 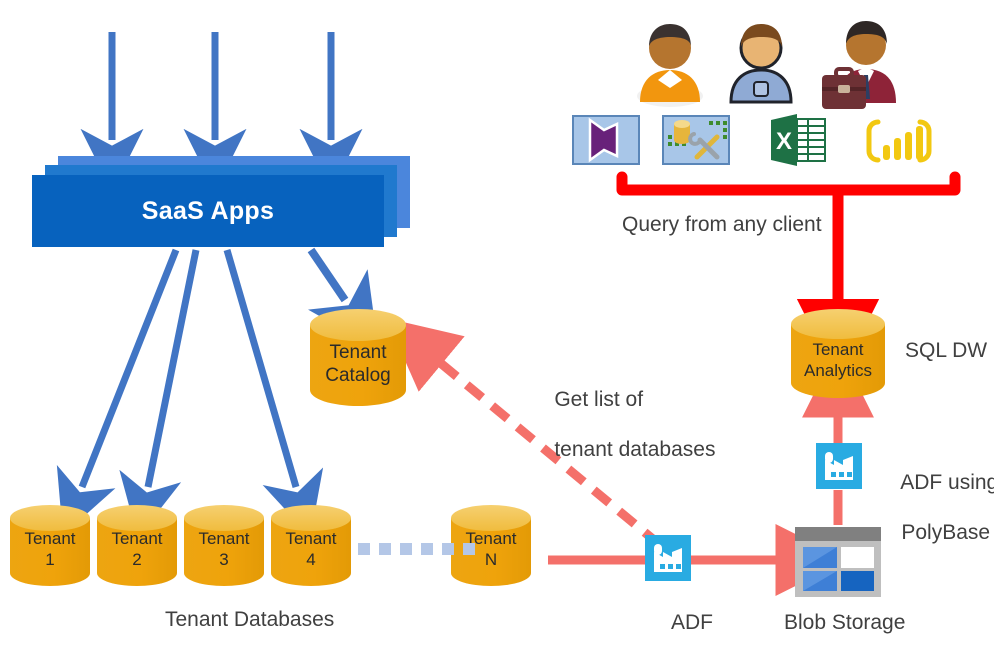 What do you see at coordinates (635, 424) in the screenshot?
I see `get-list-label: Get list of tenant databases` at bounding box center [635, 424].